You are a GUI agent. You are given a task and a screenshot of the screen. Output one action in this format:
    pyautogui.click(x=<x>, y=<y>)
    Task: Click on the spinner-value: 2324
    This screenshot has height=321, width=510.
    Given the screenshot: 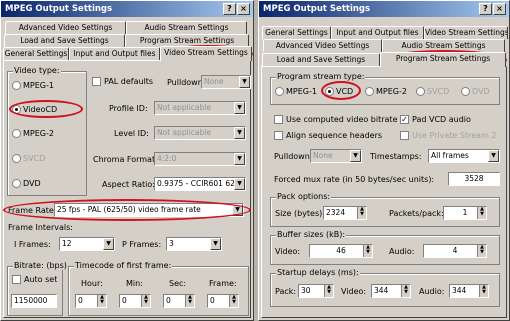 What is the action you would take?
    pyautogui.click(x=336, y=212)
    